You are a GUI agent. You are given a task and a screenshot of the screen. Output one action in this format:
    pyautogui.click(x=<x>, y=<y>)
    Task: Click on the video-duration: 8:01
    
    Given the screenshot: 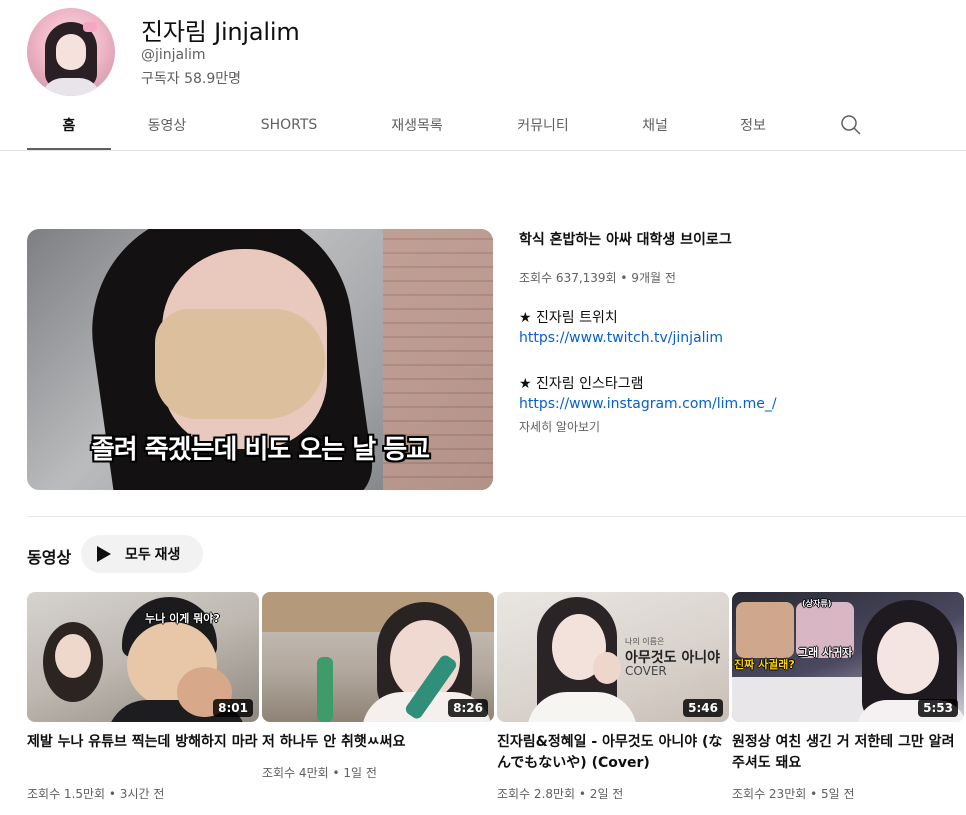 What is the action you would take?
    pyautogui.click(x=233, y=708)
    